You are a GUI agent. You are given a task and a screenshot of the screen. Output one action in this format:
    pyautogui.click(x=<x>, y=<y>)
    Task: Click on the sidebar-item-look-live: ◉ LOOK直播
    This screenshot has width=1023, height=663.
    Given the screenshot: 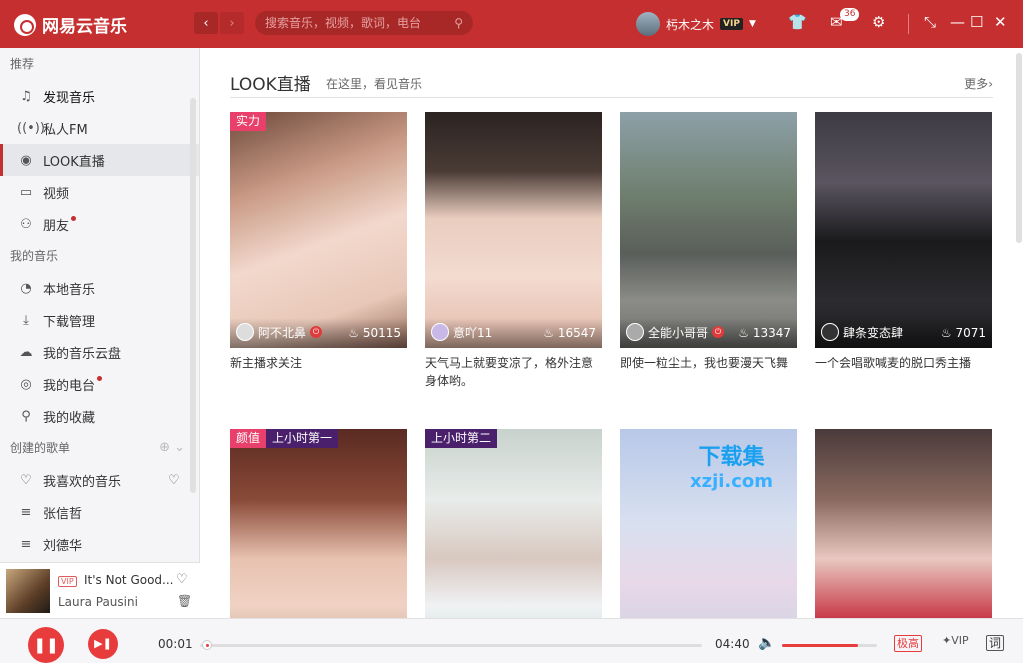 What is the action you would take?
    pyautogui.click(x=99, y=160)
    